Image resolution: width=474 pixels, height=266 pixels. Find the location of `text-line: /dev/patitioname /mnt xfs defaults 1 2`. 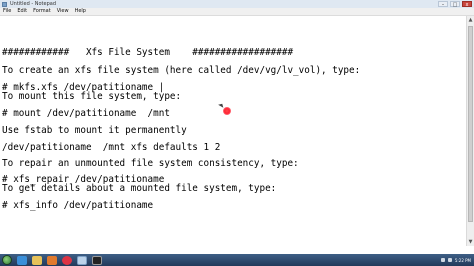

text-line: /dev/patitioname /mnt xfs defaults 1 2 is located at coordinates (111, 147).